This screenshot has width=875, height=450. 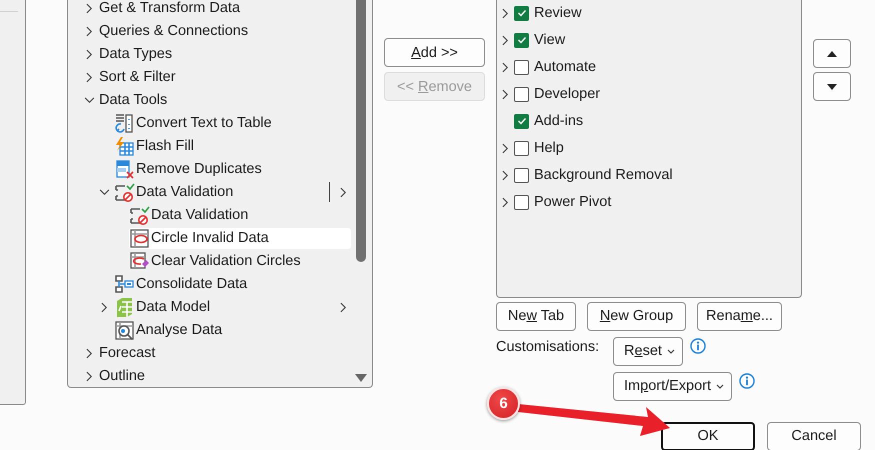 I want to click on cube-grid-icon, so click(x=124, y=307).